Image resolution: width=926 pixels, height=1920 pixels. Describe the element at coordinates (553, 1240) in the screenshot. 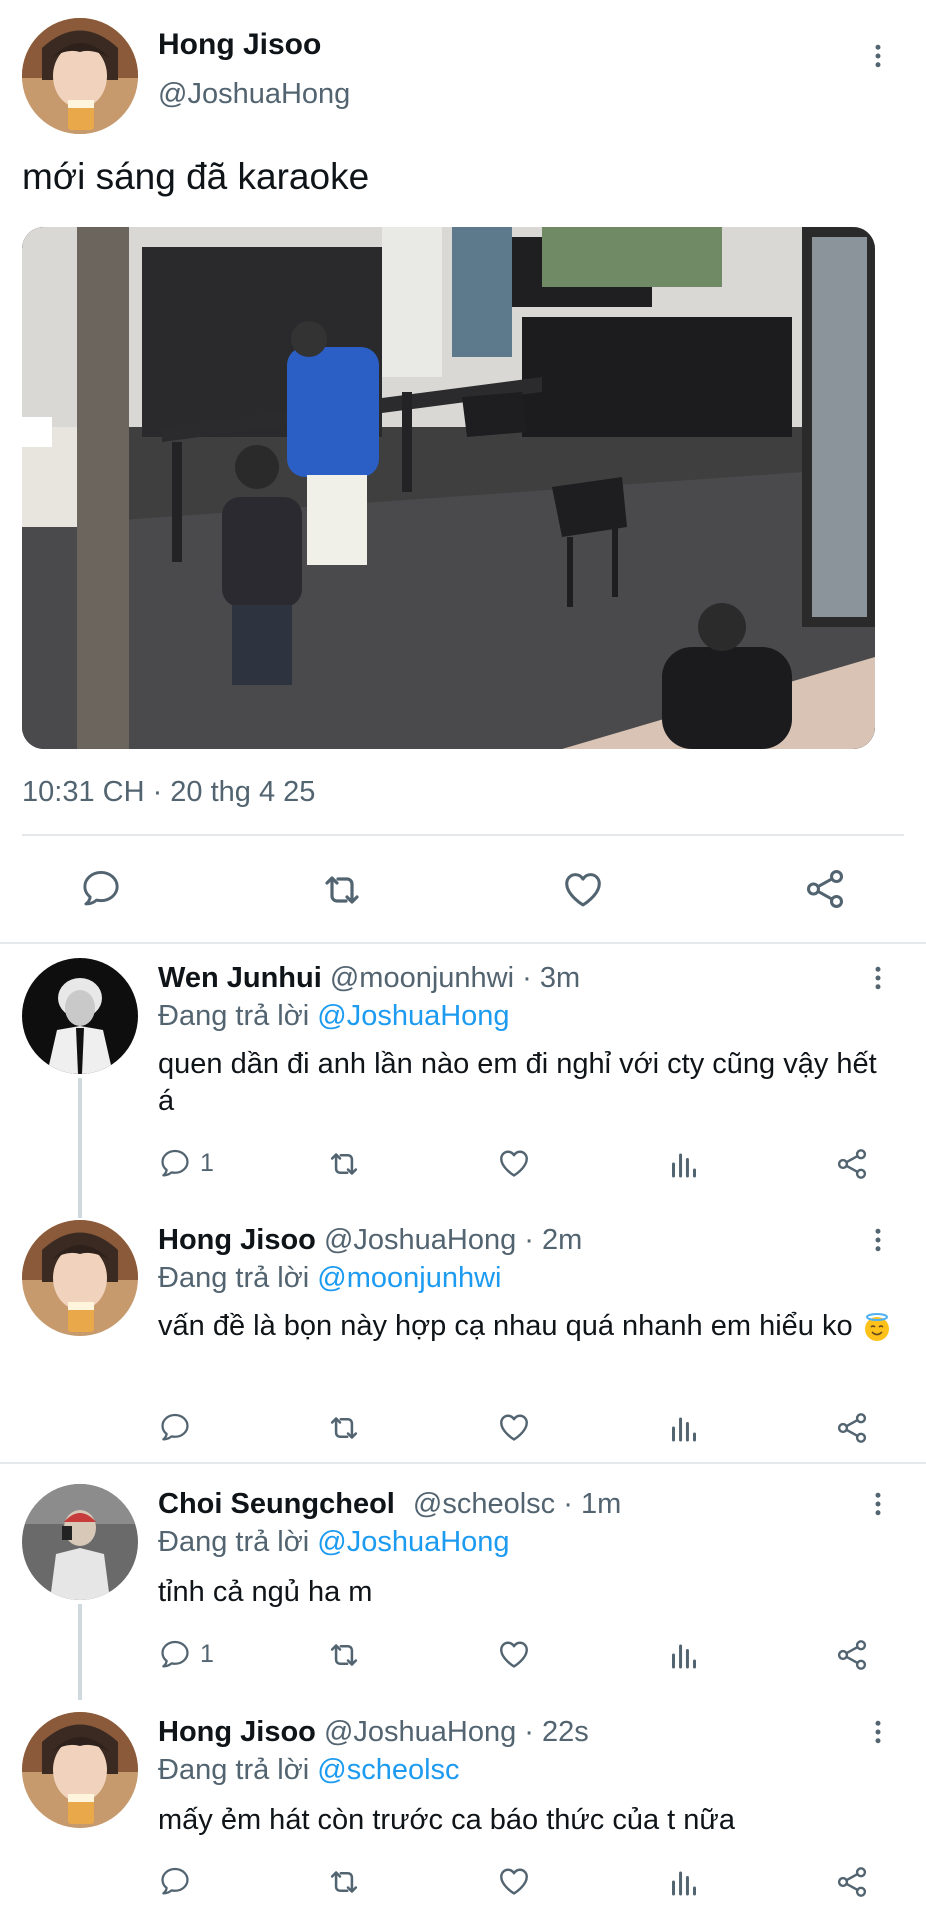

I see `reply-time: · 2m` at that location.